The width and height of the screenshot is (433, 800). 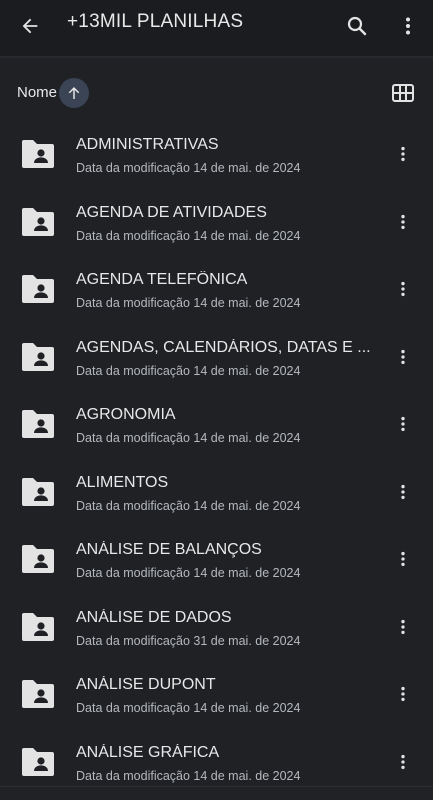 What do you see at coordinates (216, 93) in the screenshot?
I see `sort-bar: Nome` at bounding box center [216, 93].